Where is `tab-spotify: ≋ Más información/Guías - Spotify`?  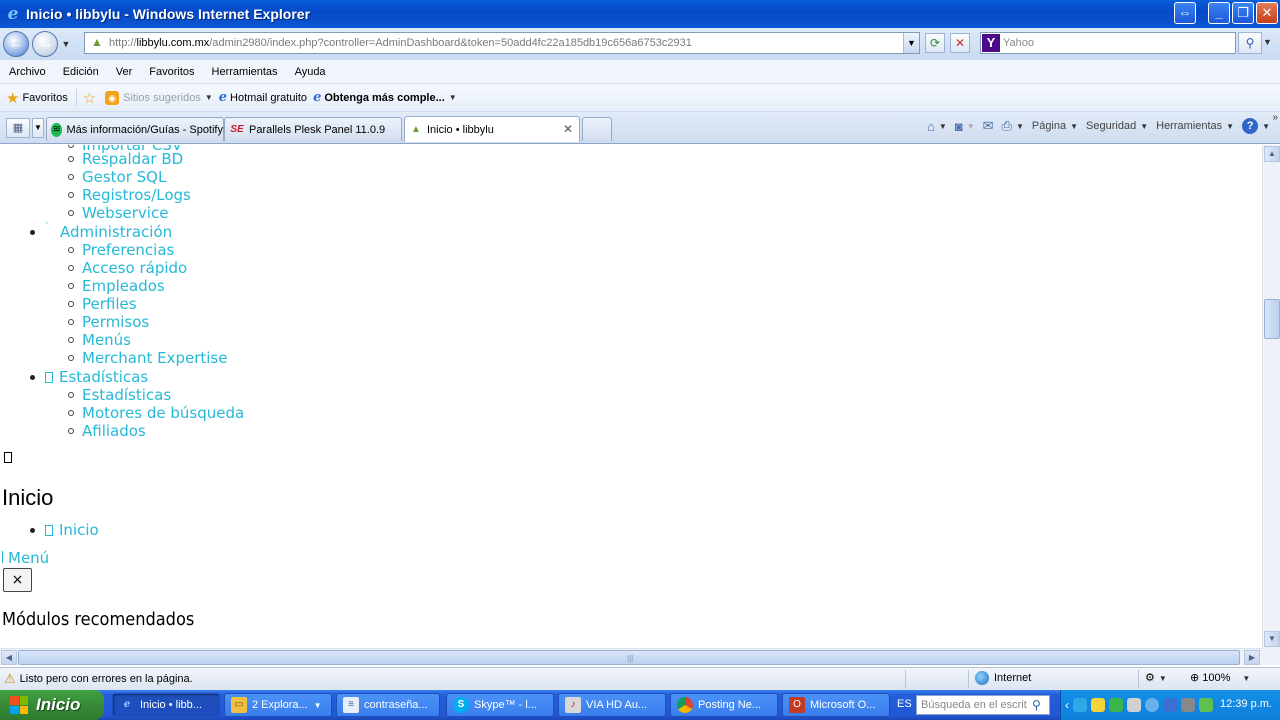
tab-spotify: ≋ Más información/Guías - Spotify is located at coordinates (135, 129).